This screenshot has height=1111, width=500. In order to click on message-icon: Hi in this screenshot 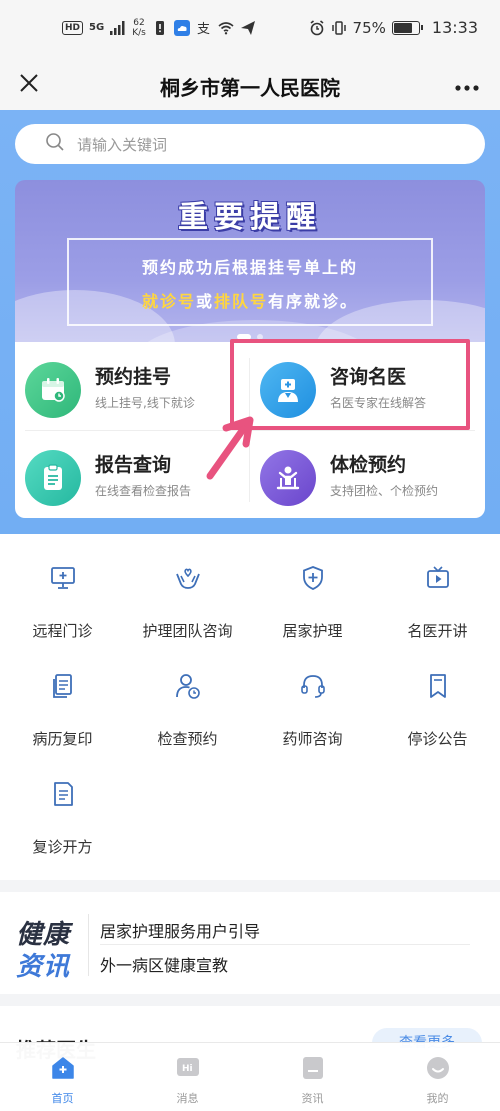, I will do `click(188, 1068)`.